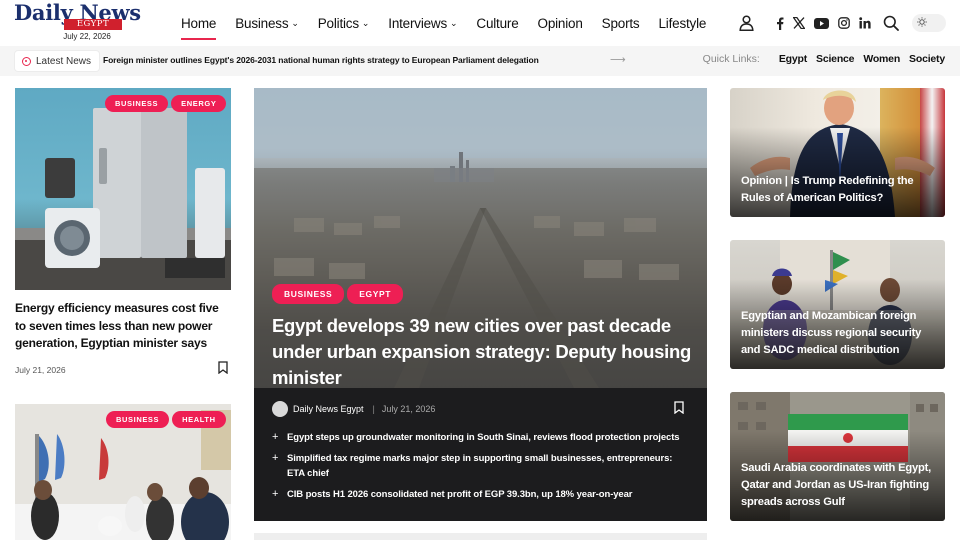 Image resolution: width=960 pixels, height=540 pixels. What do you see at coordinates (280, 409) in the screenshot?
I see `author-avatar` at bounding box center [280, 409].